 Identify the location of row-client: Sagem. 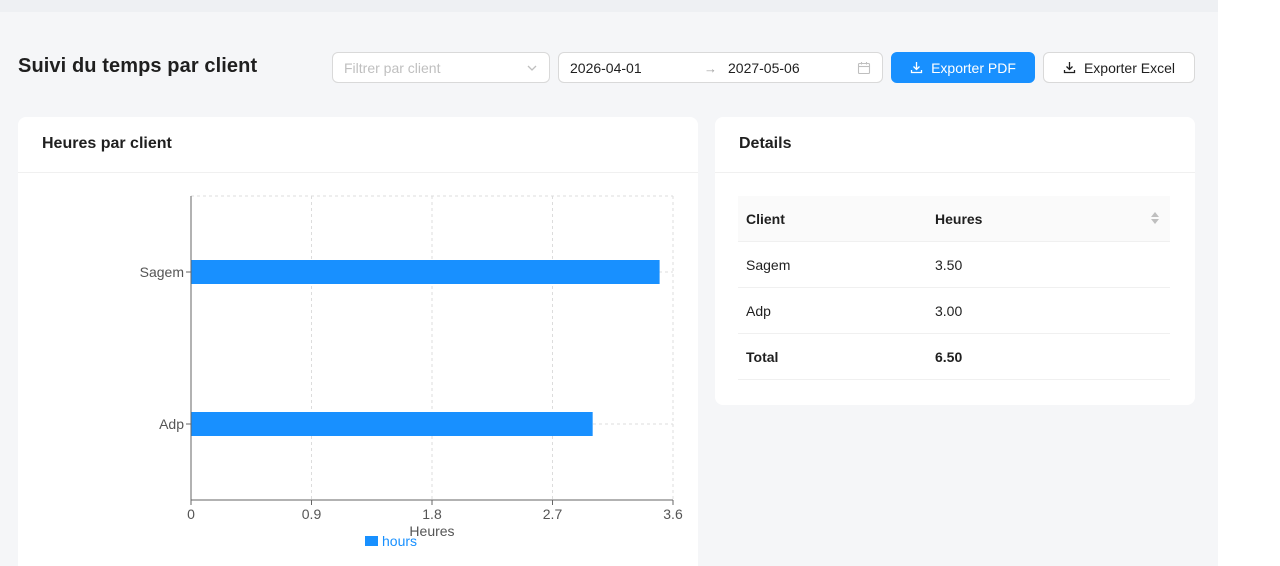
(768, 265).